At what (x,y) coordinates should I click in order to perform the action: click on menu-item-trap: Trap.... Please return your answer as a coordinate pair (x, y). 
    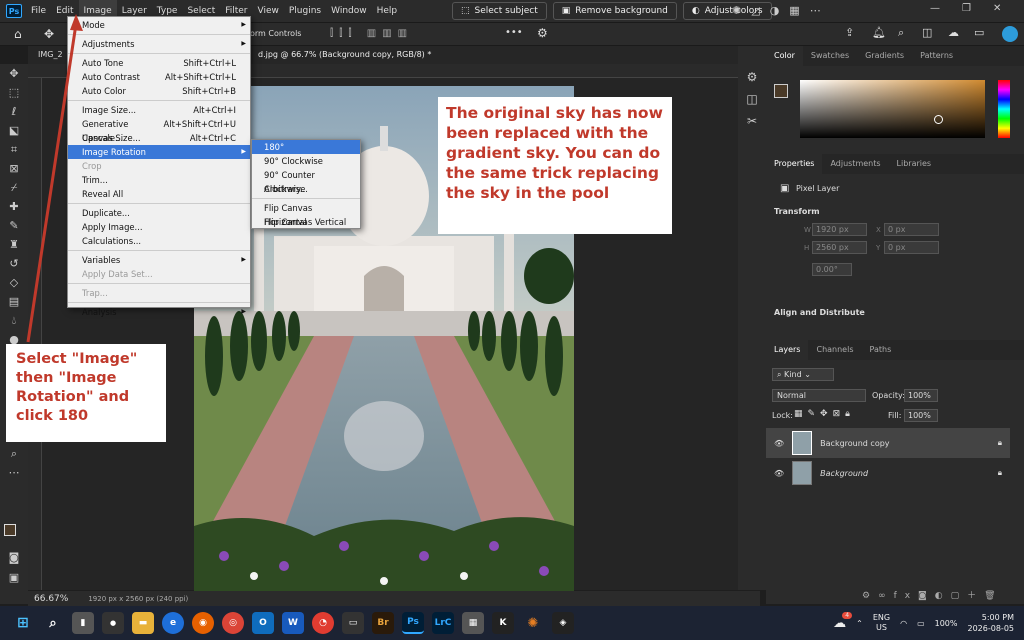
    Looking at the image, I should click on (159, 293).